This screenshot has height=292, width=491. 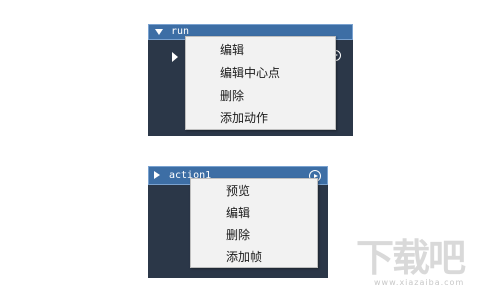 What do you see at coordinates (260, 73) in the screenshot?
I see `menu-item-edit-center: 编辑中心点` at bounding box center [260, 73].